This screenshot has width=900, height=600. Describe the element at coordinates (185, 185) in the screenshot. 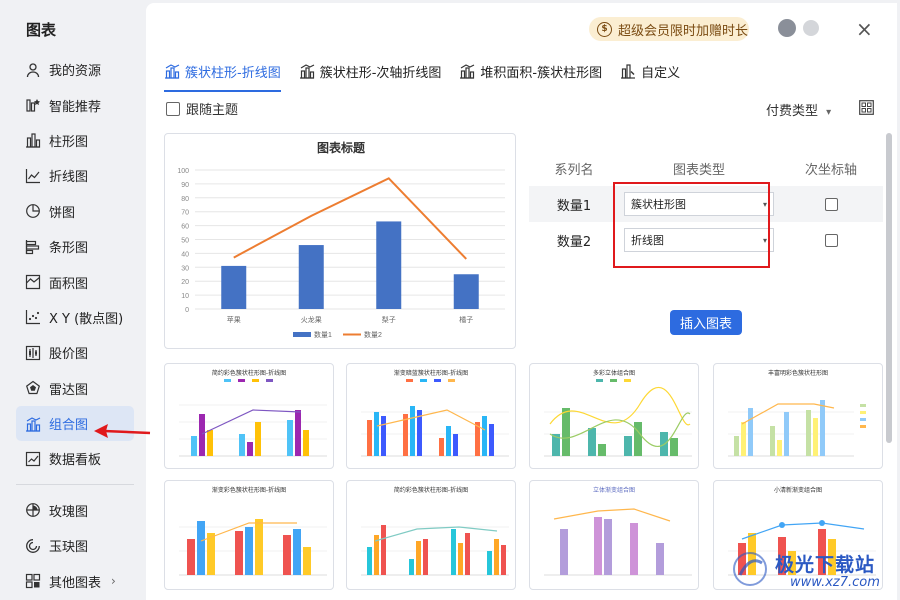

I see `y-tick-label: 90` at that location.